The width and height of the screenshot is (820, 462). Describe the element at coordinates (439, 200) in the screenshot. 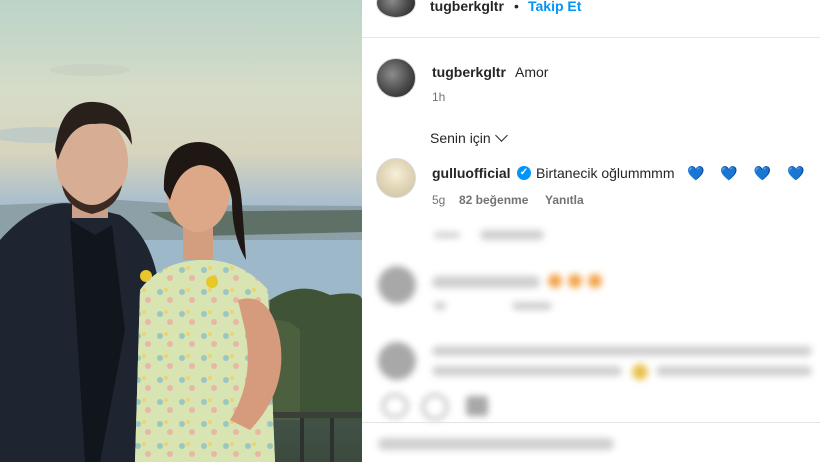

I see `comment-timestamp: 5g` at that location.